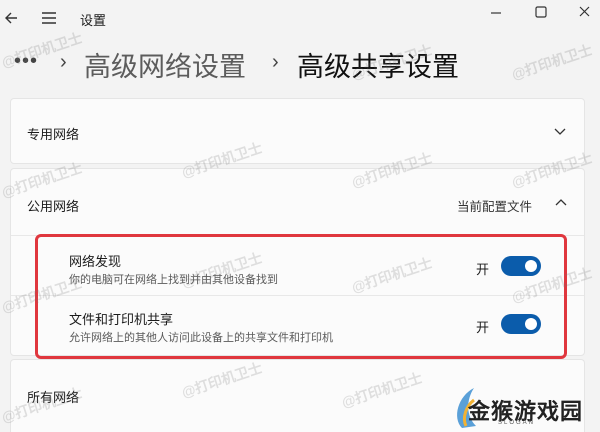  I want to click on private-network-section: 专用网络, so click(297, 131).